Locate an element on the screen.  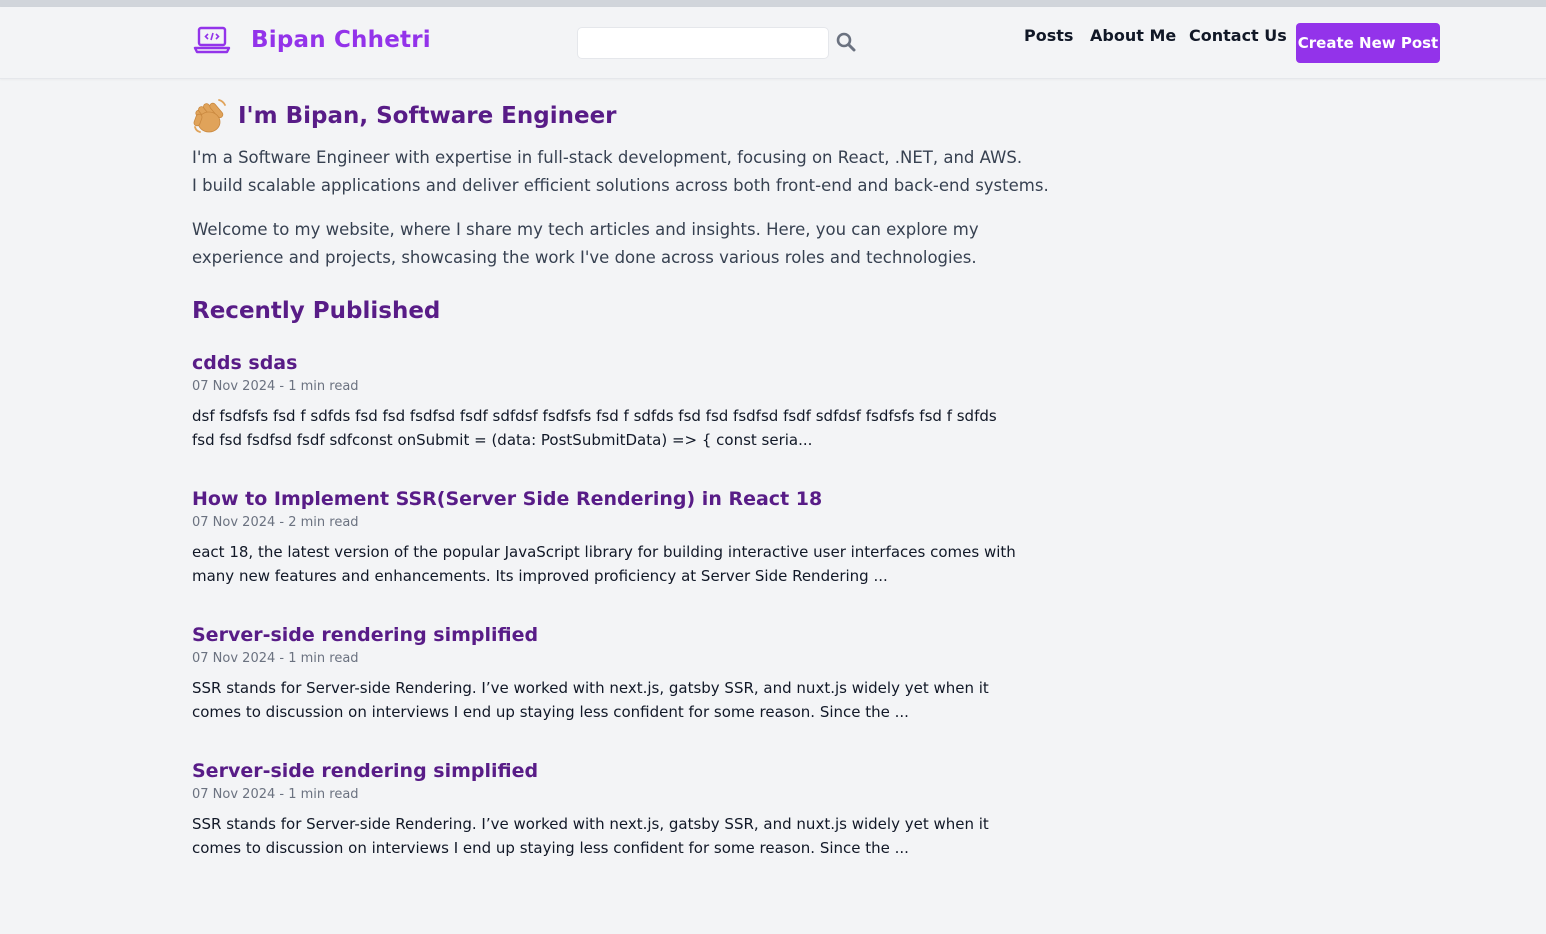
brand-name: Bipan Chhetri is located at coordinates (341, 40).